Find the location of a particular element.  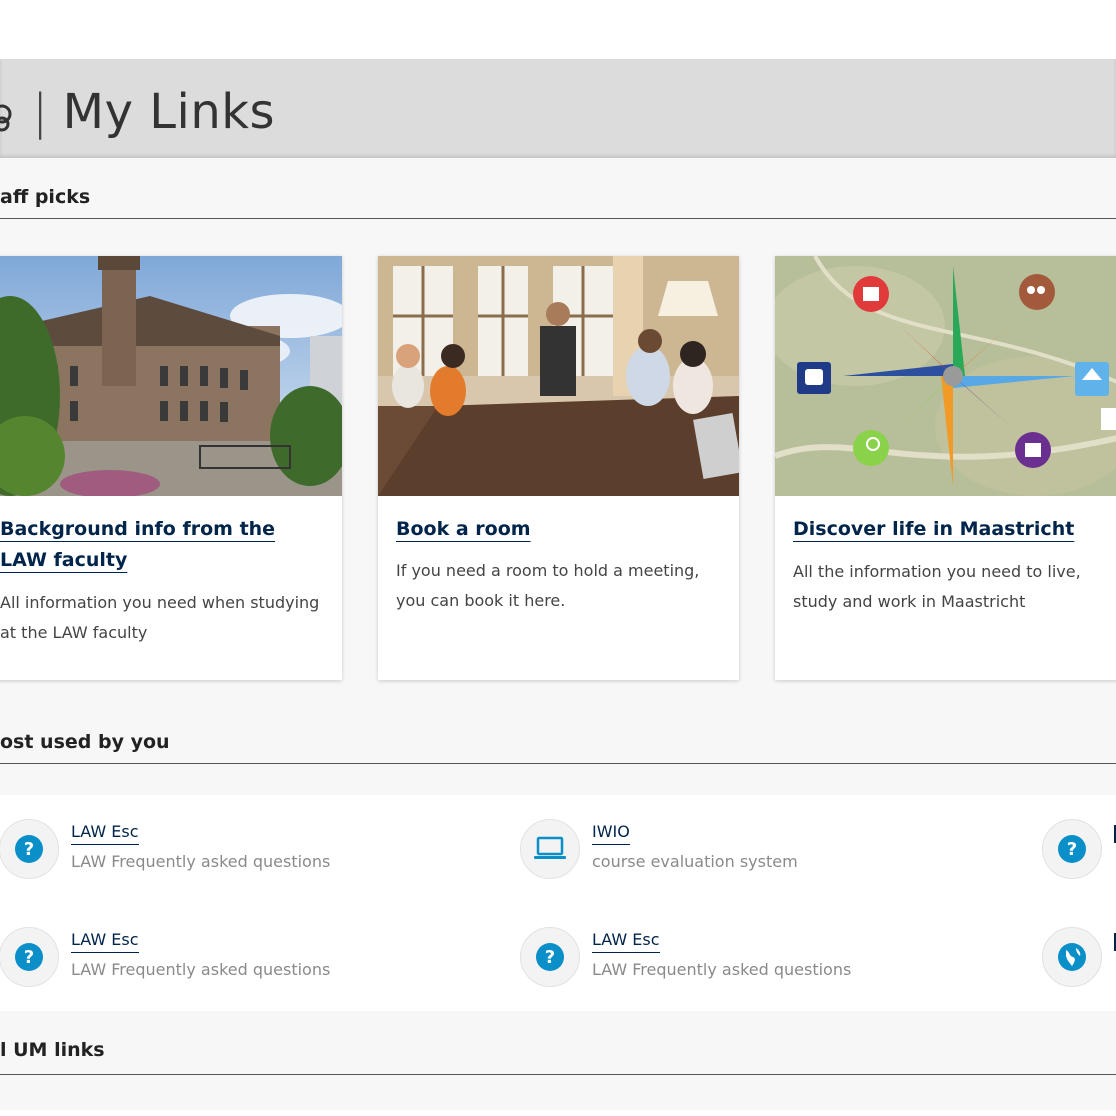

laptop-icon is located at coordinates (550, 849).